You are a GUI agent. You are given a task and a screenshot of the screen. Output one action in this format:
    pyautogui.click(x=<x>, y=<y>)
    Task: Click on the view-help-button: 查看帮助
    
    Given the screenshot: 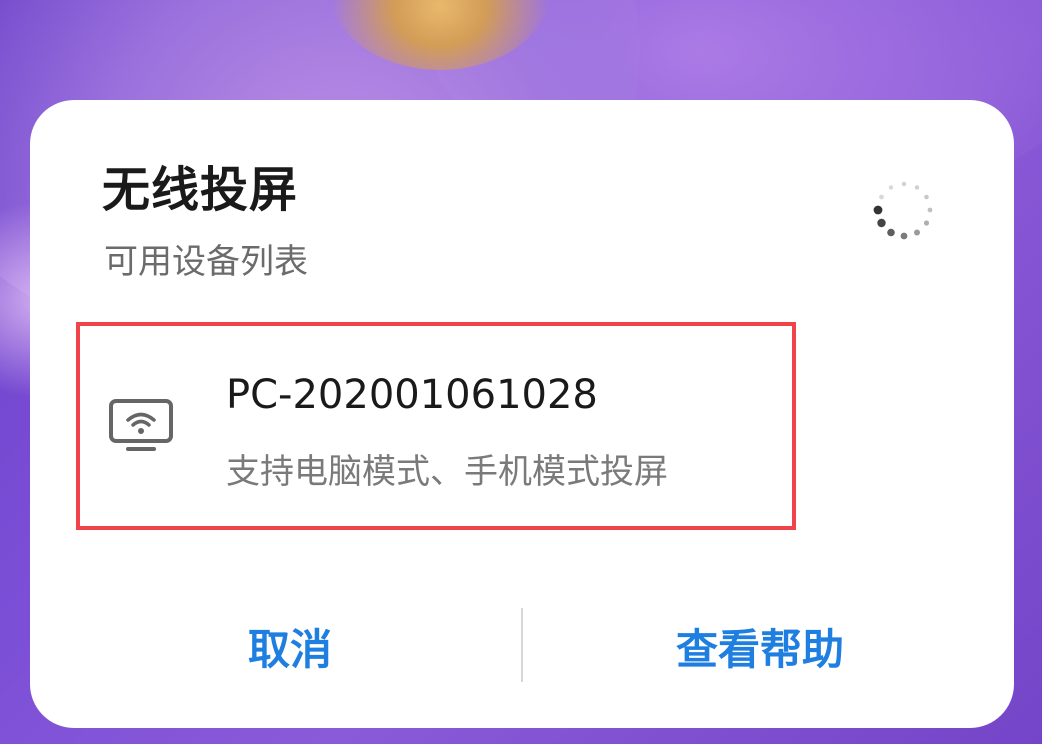 What is the action you would take?
    pyautogui.click(x=760, y=650)
    